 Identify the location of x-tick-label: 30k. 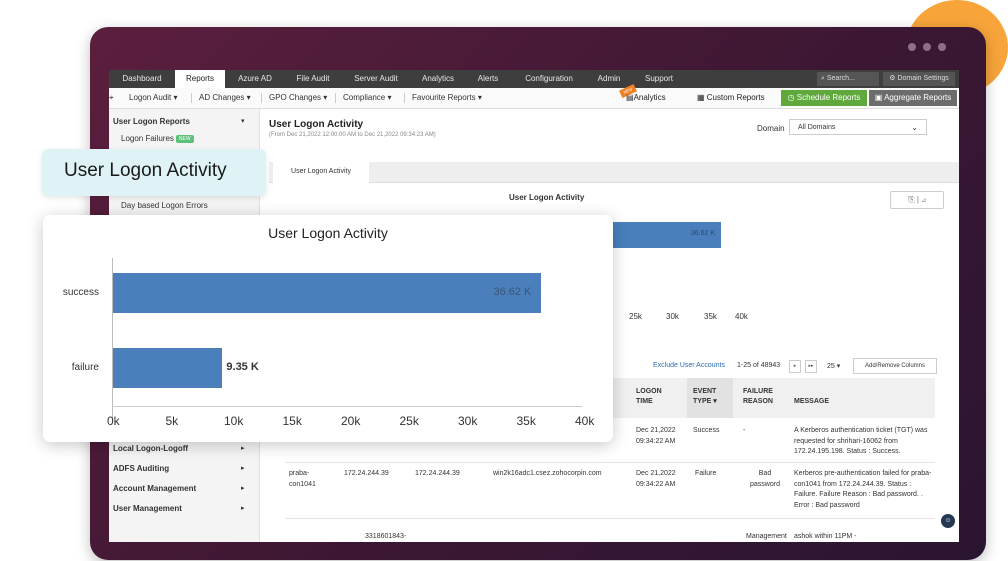
(468, 421).